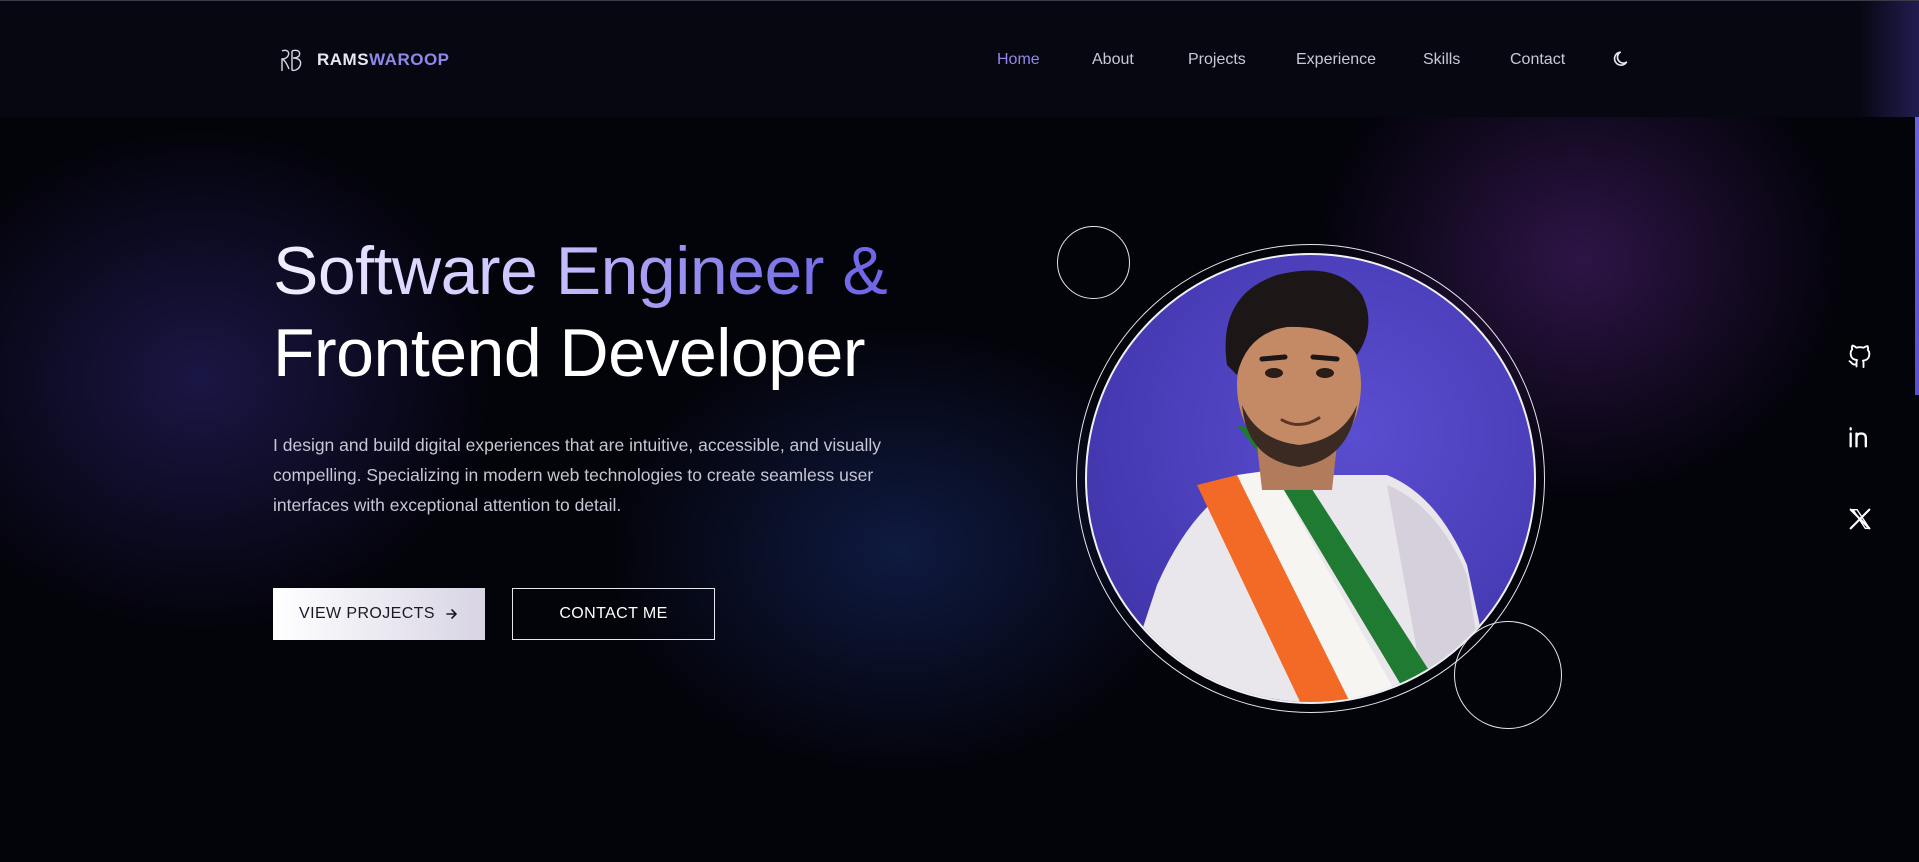 This screenshot has width=1919, height=862. I want to click on hero-title: Software Engineer & Frontend Developer, so click(580, 312).